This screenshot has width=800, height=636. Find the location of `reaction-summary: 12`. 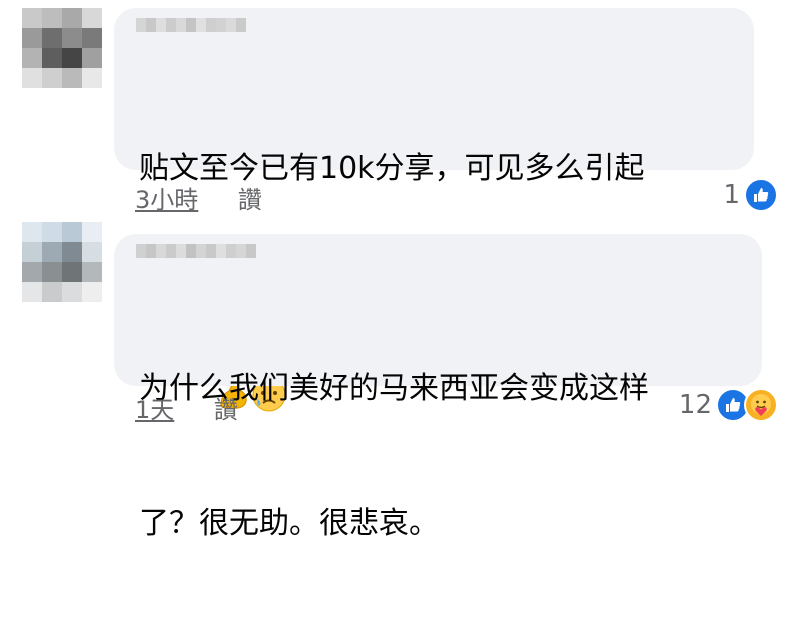

reaction-summary: 12 is located at coordinates (728, 405).